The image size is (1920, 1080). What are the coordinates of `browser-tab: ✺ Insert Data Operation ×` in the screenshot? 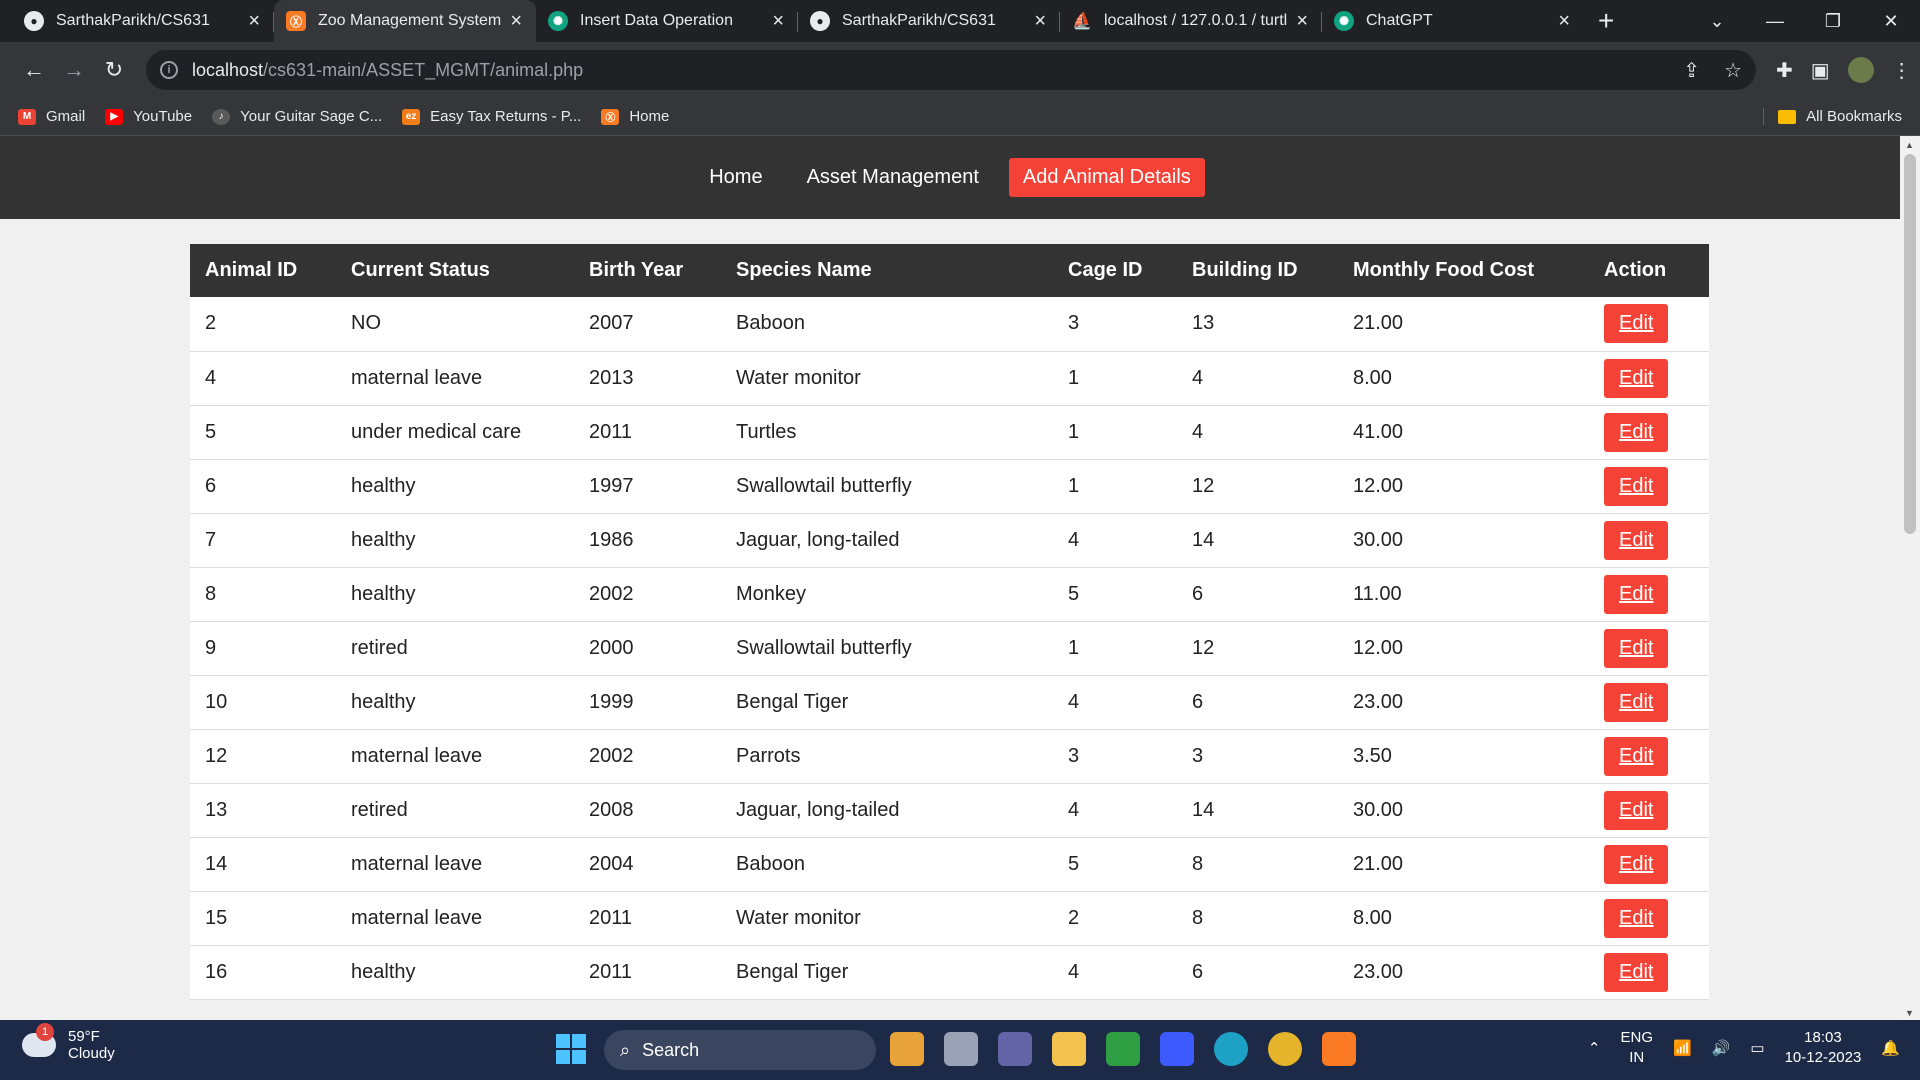 It's located at (667, 21).